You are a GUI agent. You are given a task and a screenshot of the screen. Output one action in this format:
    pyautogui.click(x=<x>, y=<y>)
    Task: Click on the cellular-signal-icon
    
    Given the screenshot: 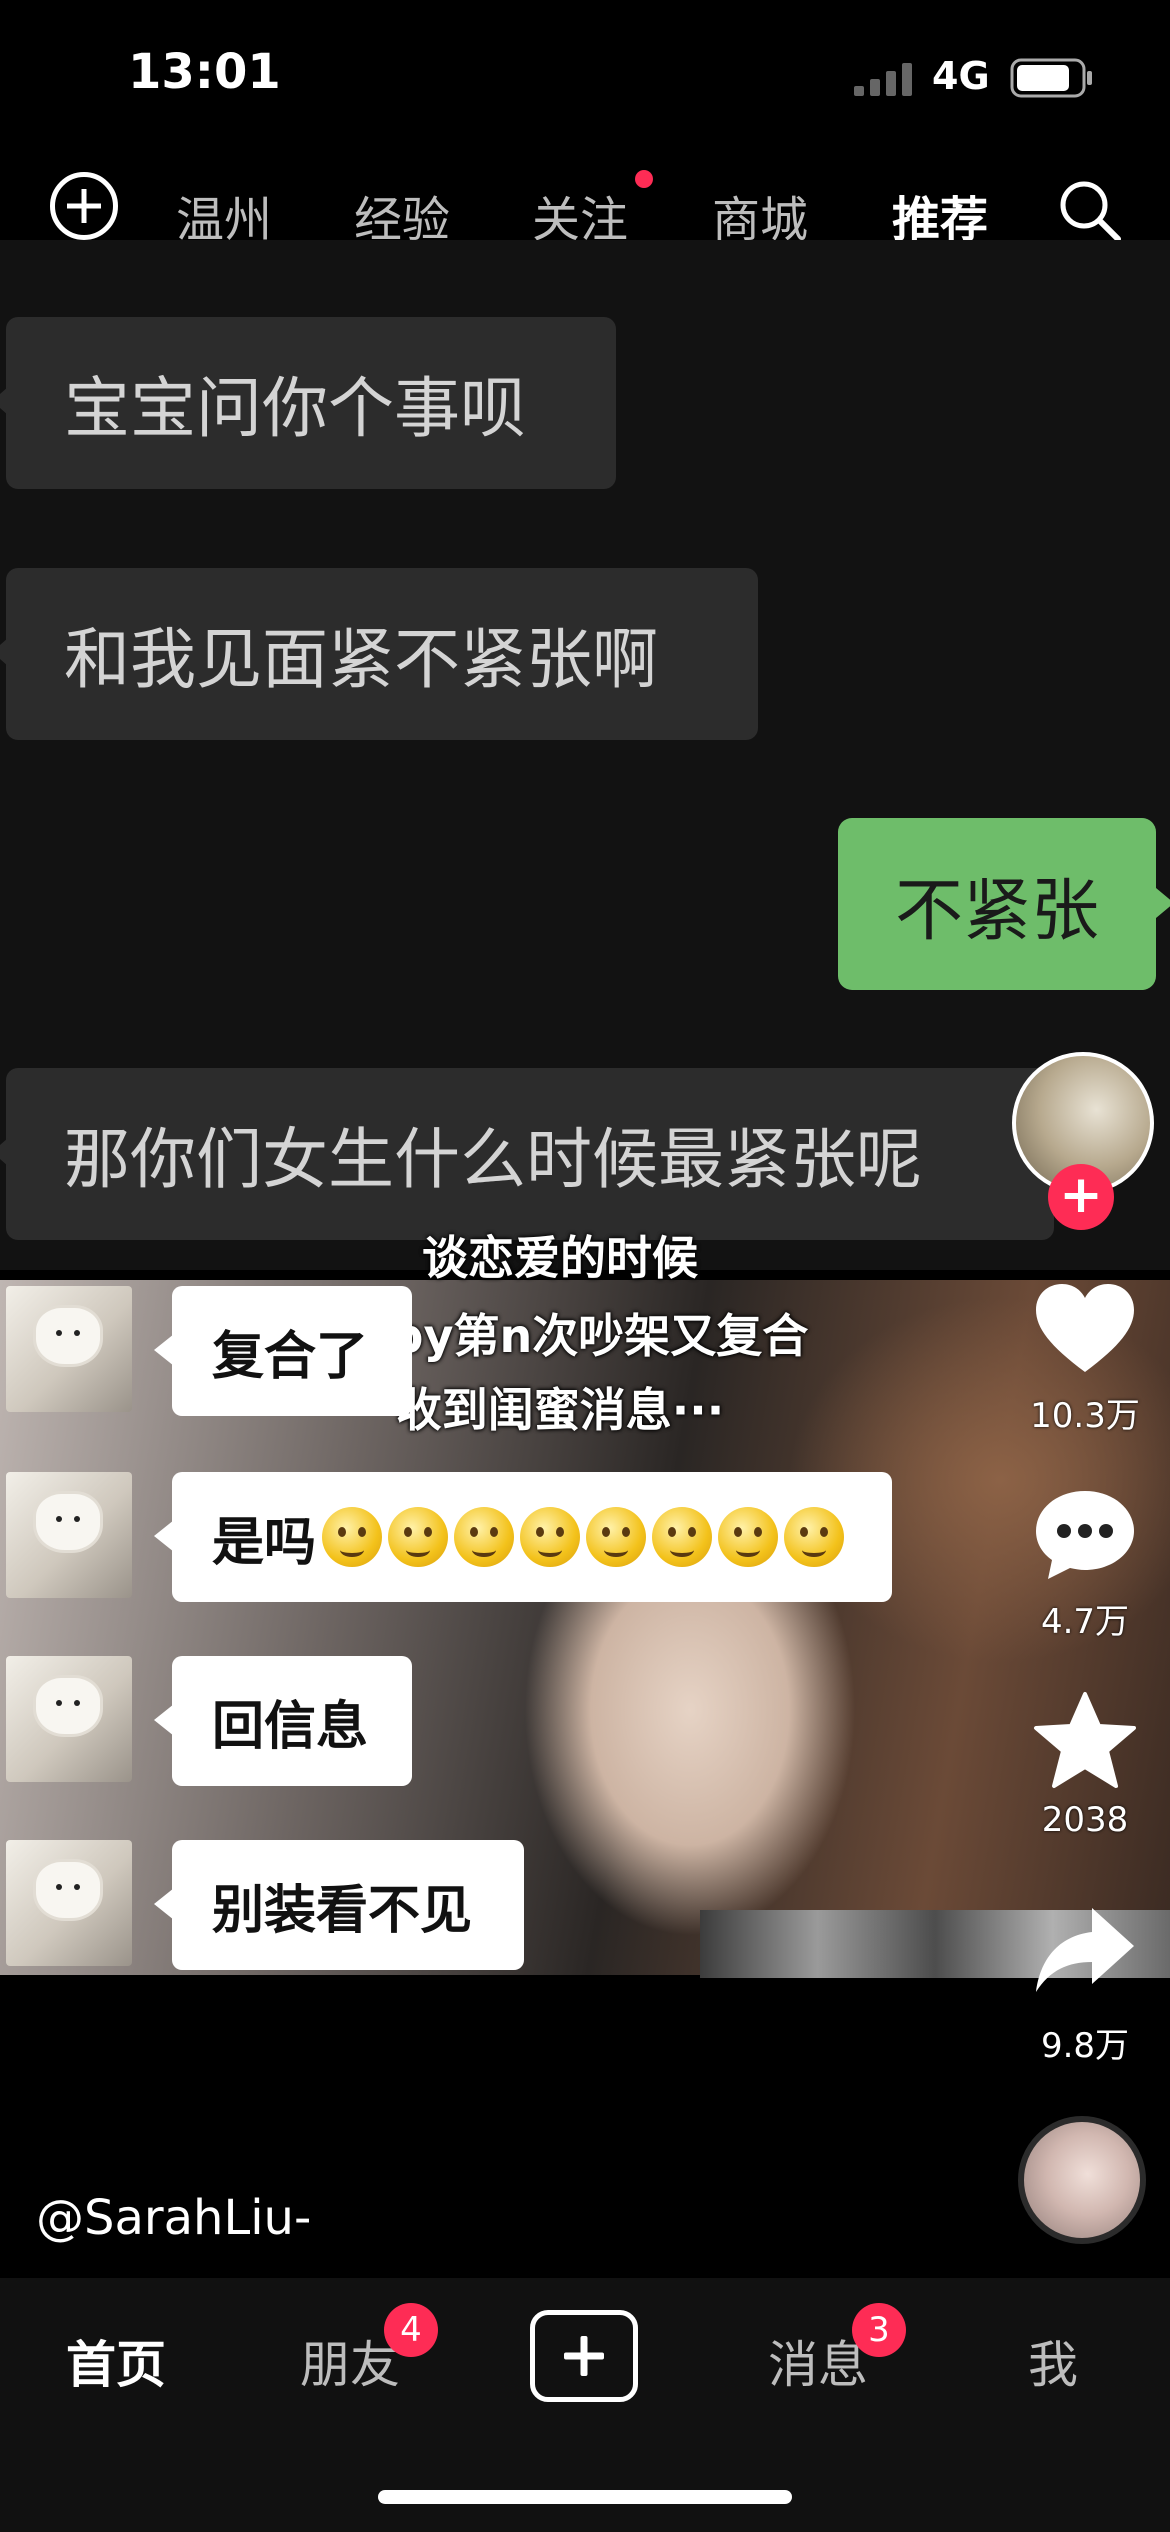 What is the action you would take?
    pyautogui.click(x=883, y=79)
    